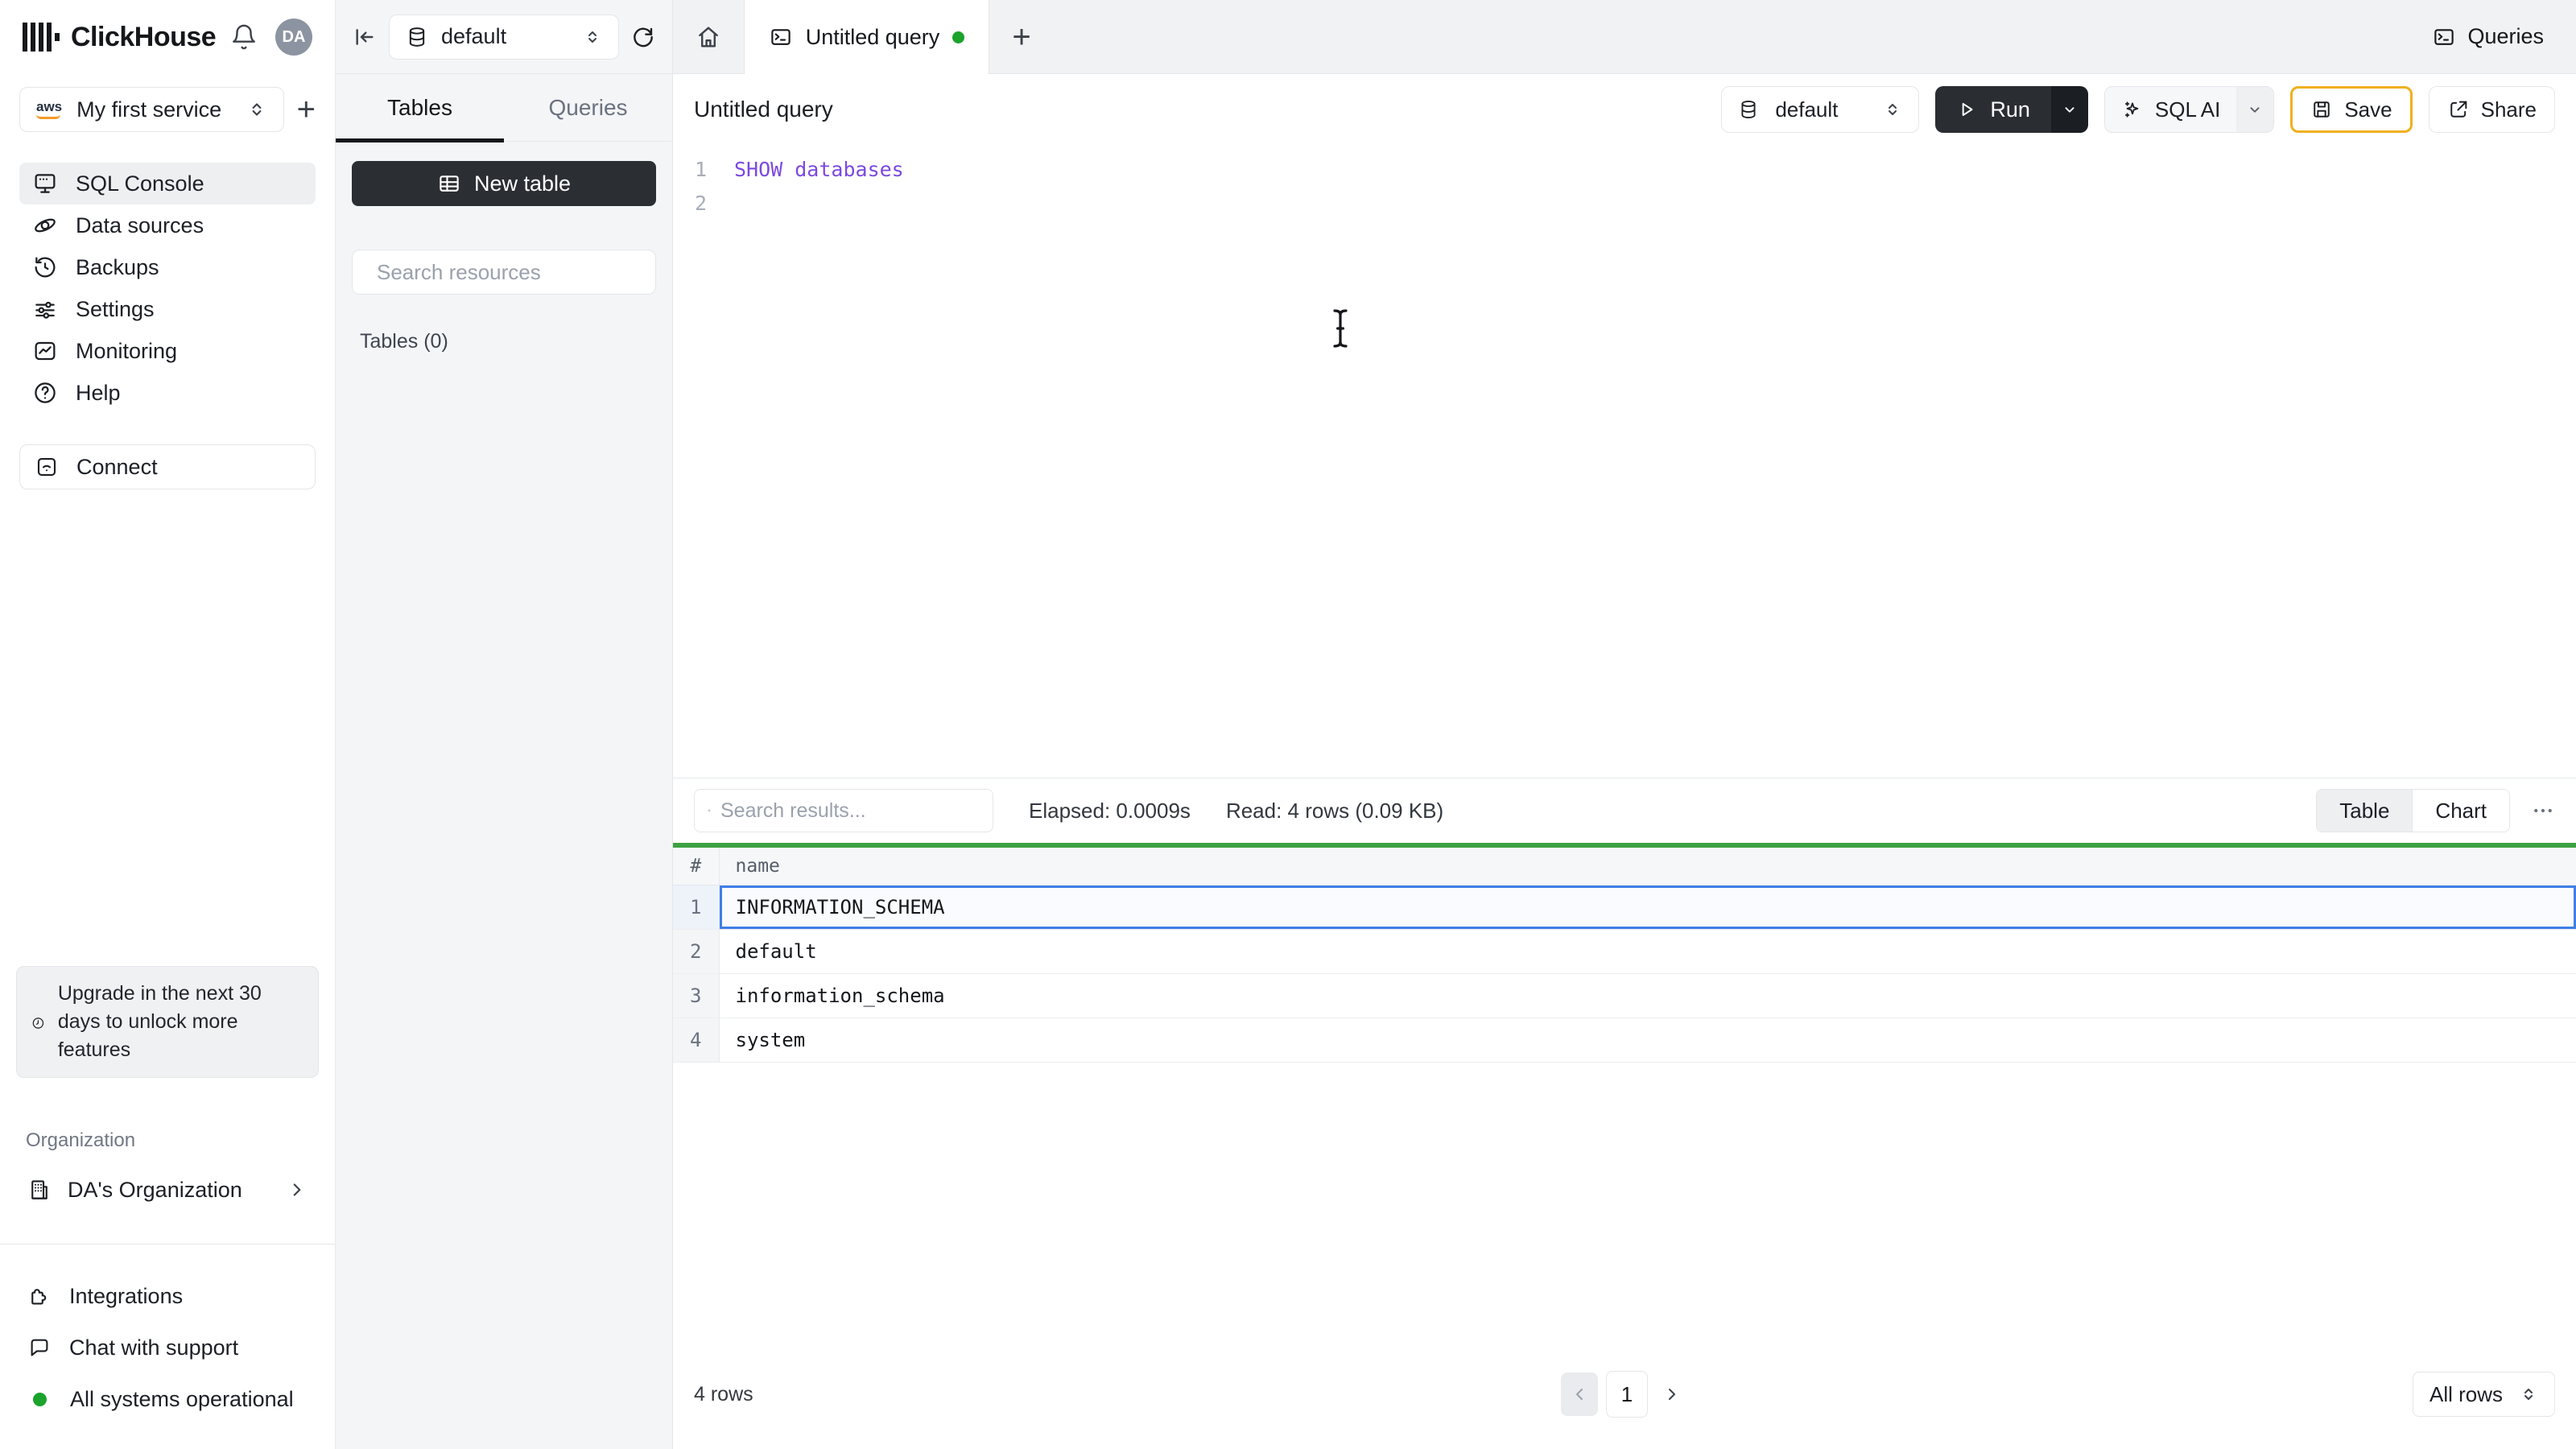 The height and width of the screenshot is (1449, 2576). I want to click on run-button: Run, so click(2012, 109).